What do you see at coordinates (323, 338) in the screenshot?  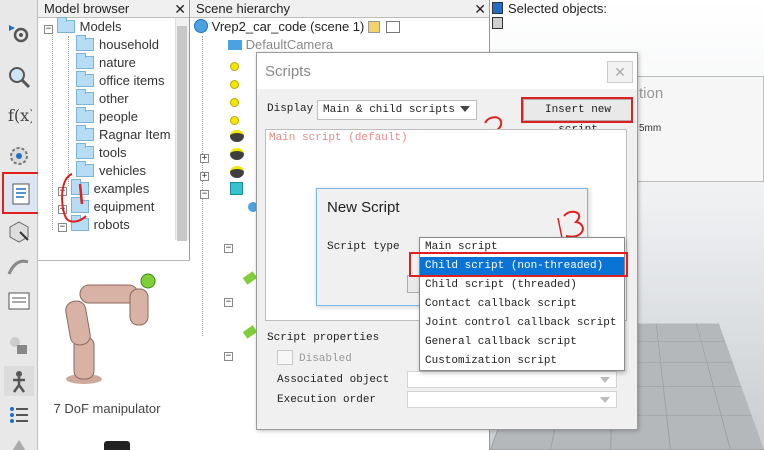 I see `script-properties-label: Script properties` at bounding box center [323, 338].